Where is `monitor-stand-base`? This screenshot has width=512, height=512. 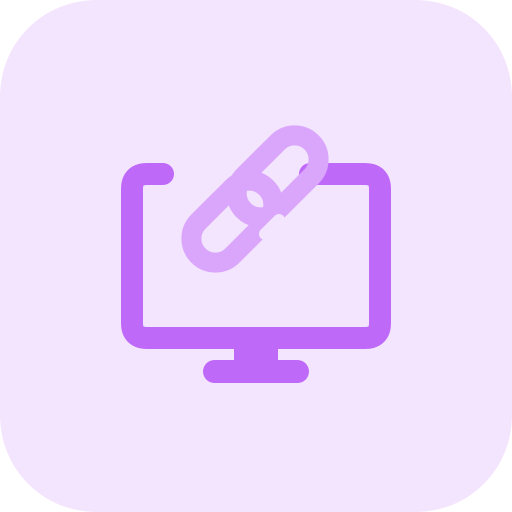 monitor-stand-base is located at coordinates (256, 371).